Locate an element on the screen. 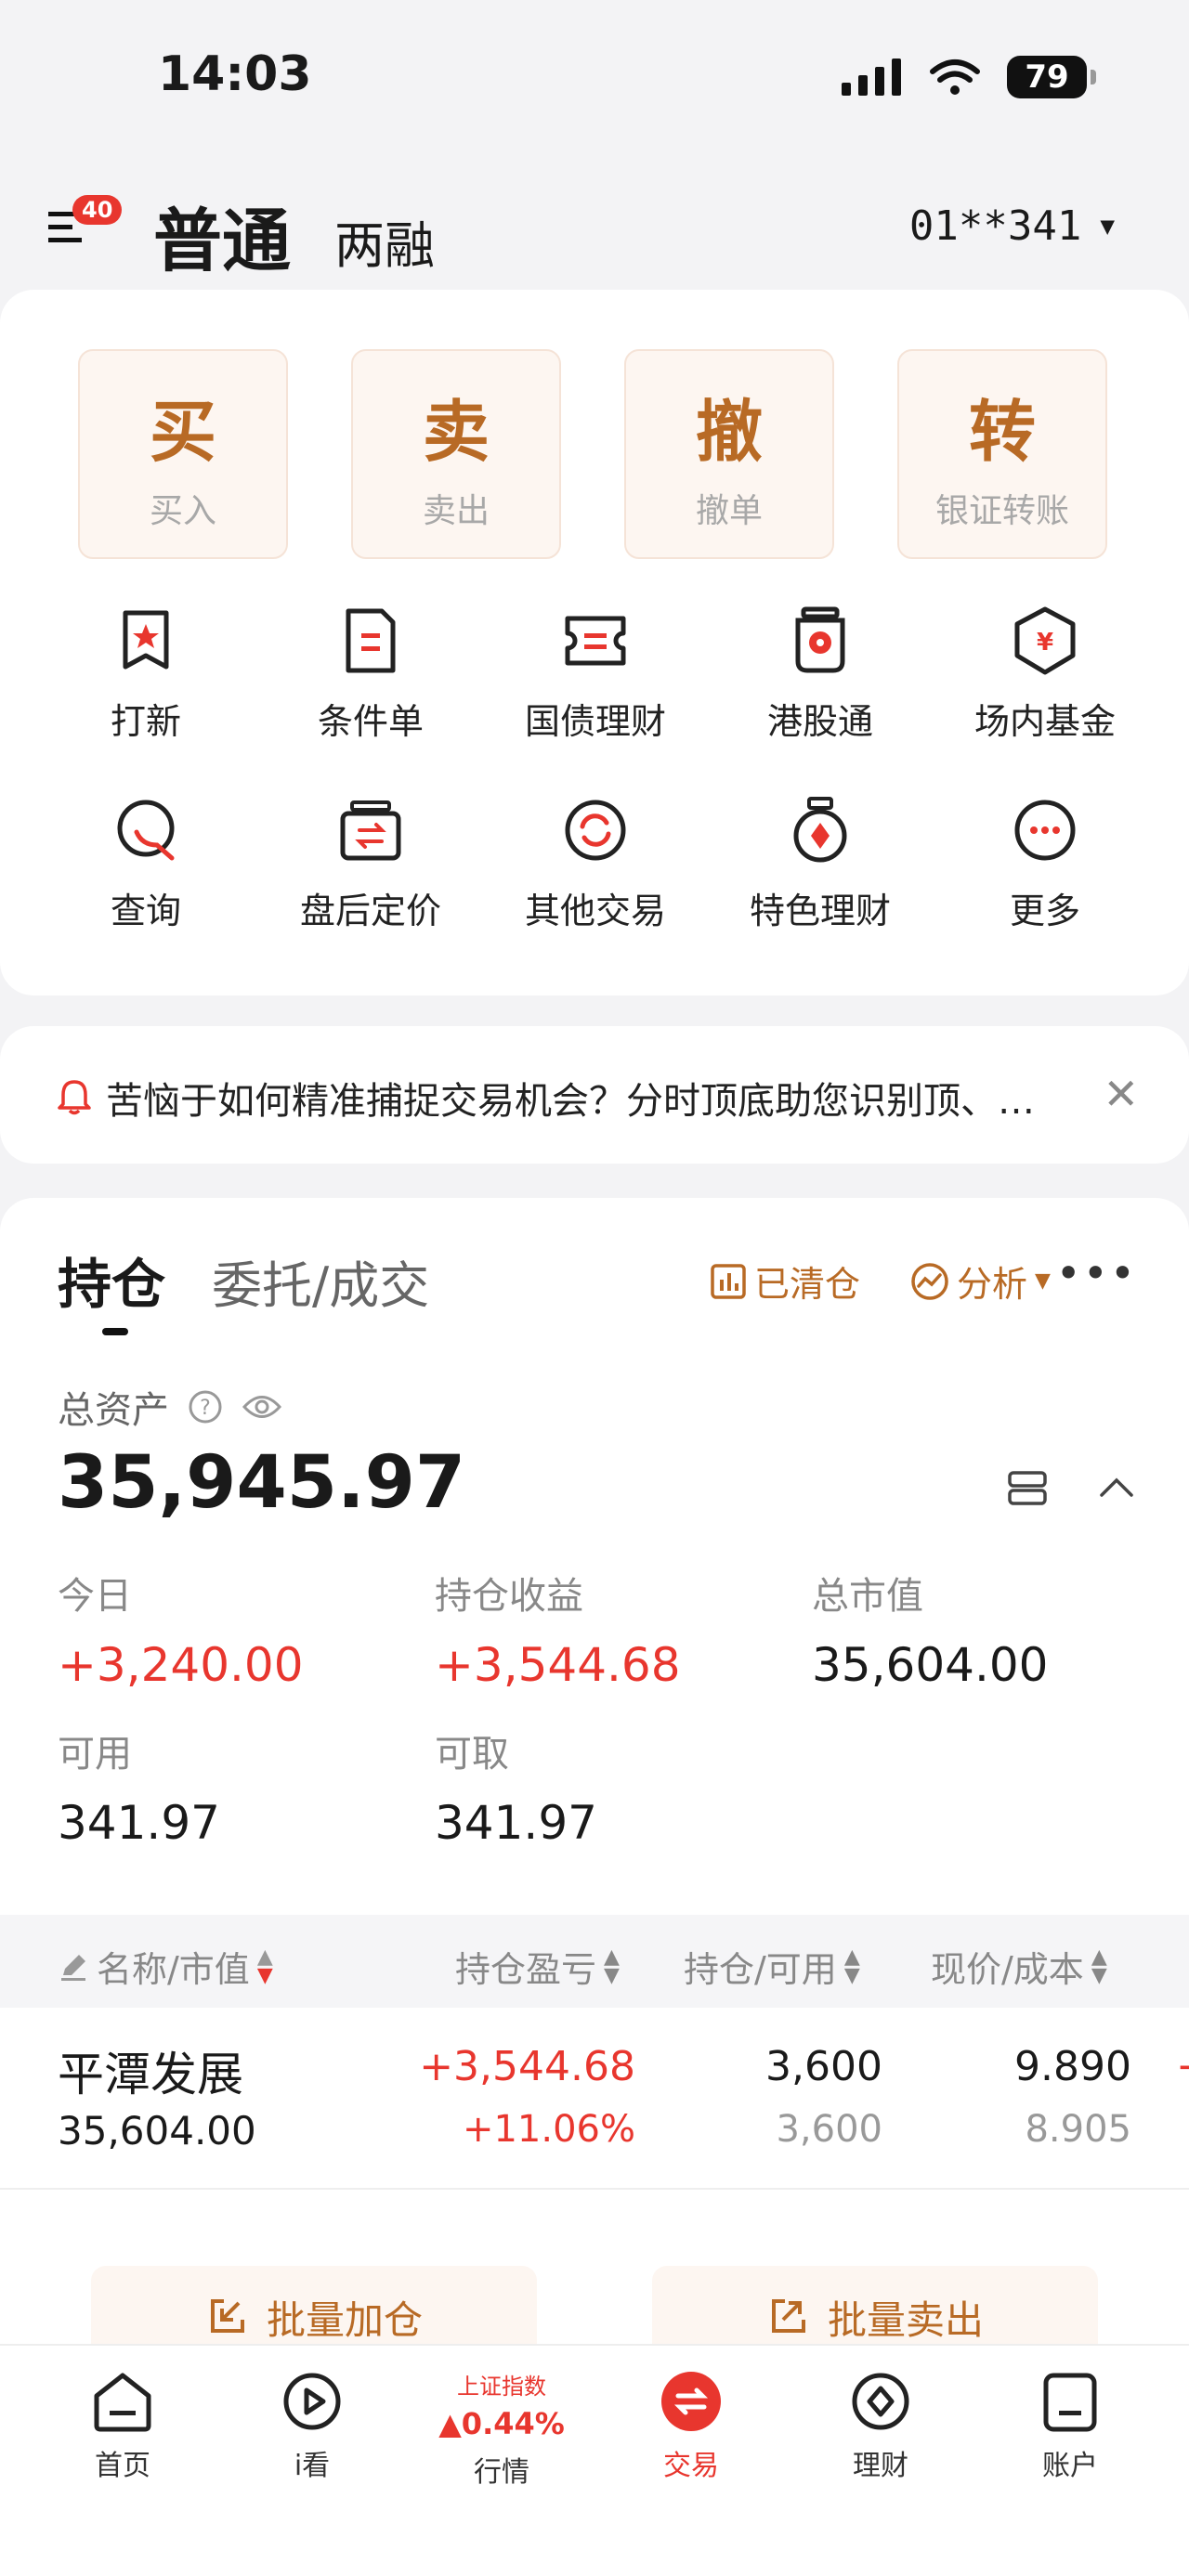 This screenshot has height=2576, width=1189. fund-icon: ¥ is located at coordinates (1045, 640).